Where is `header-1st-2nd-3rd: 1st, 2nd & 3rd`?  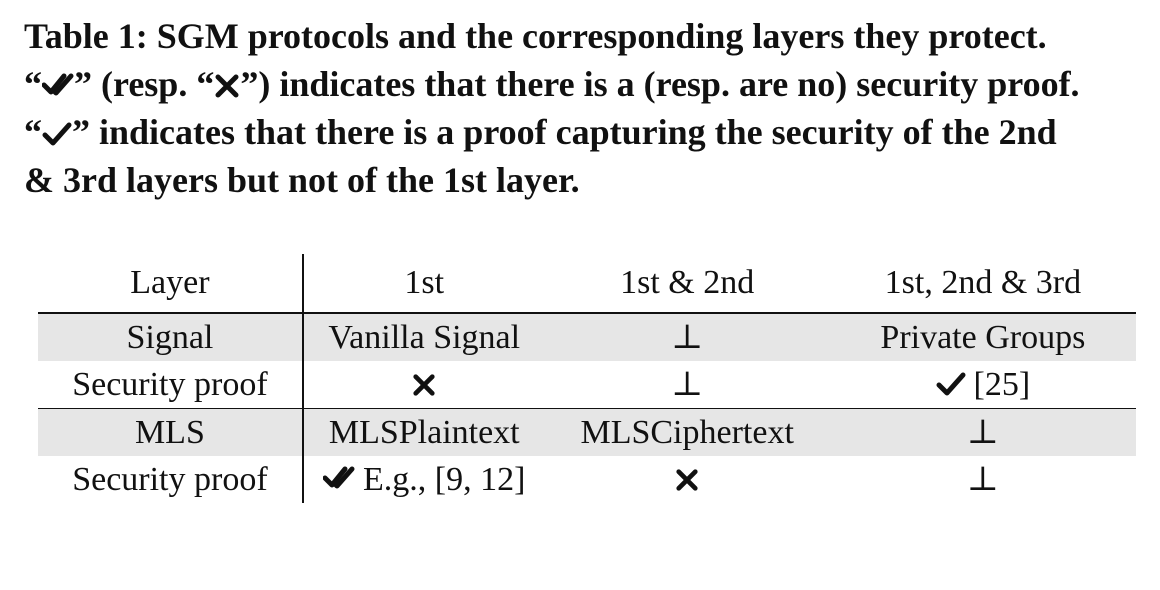 header-1st-2nd-3rd: 1st, 2nd & 3rd is located at coordinates (983, 282).